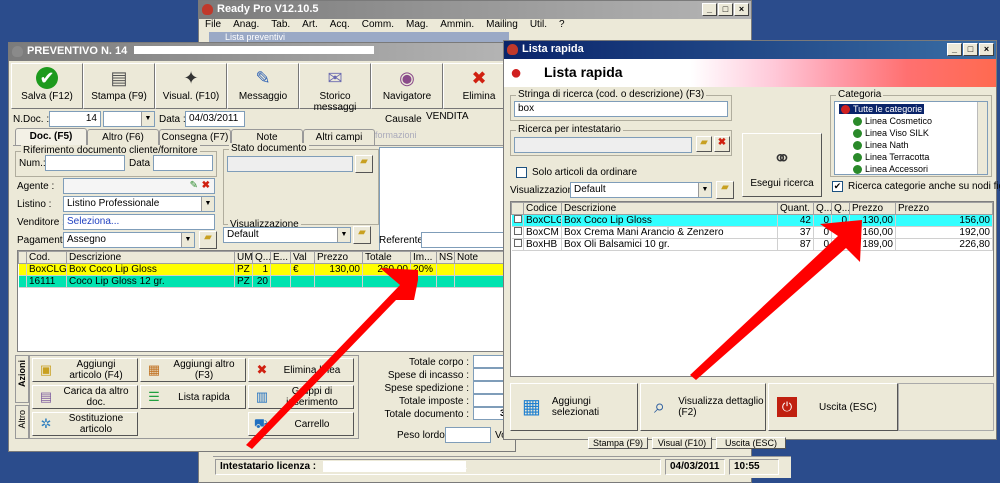  I want to click on arrow-to-lista-price, so click(776, 300).